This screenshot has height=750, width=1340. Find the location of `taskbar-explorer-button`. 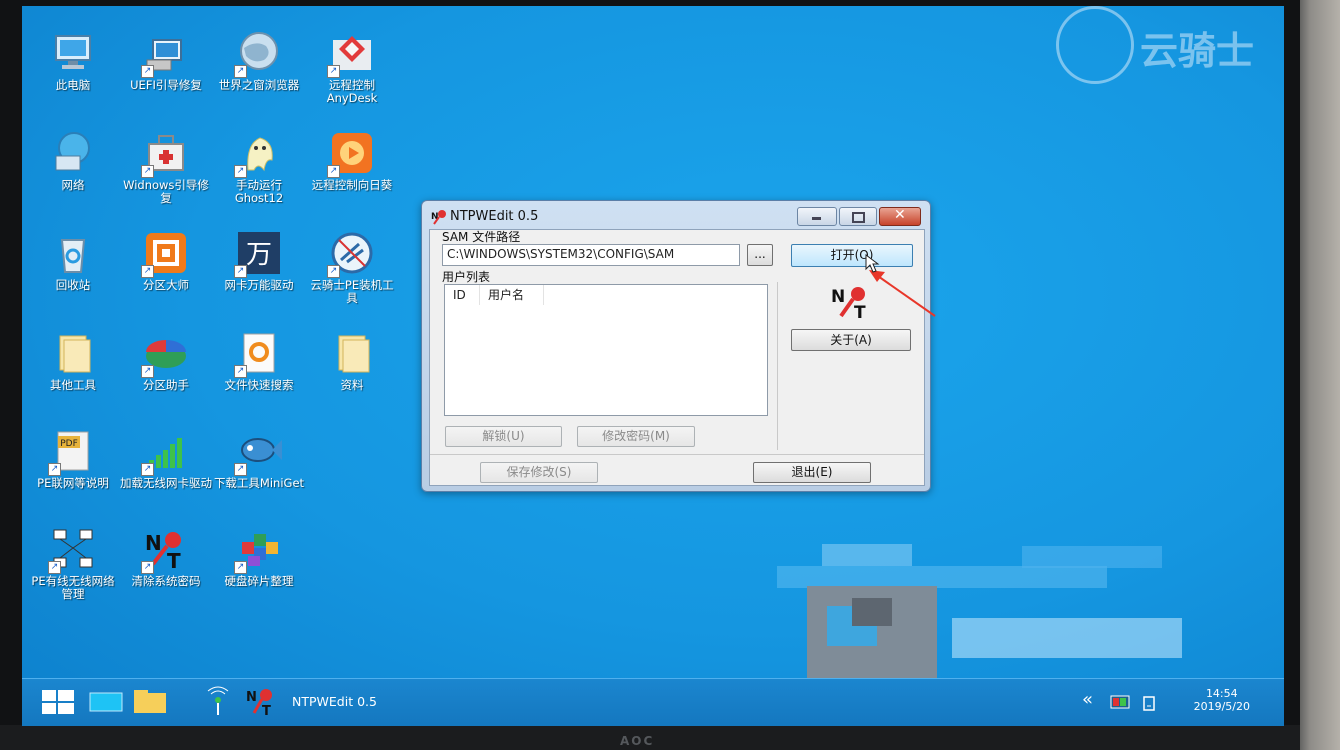

taskbar-explorer-button is located at coordinates (150, 702).